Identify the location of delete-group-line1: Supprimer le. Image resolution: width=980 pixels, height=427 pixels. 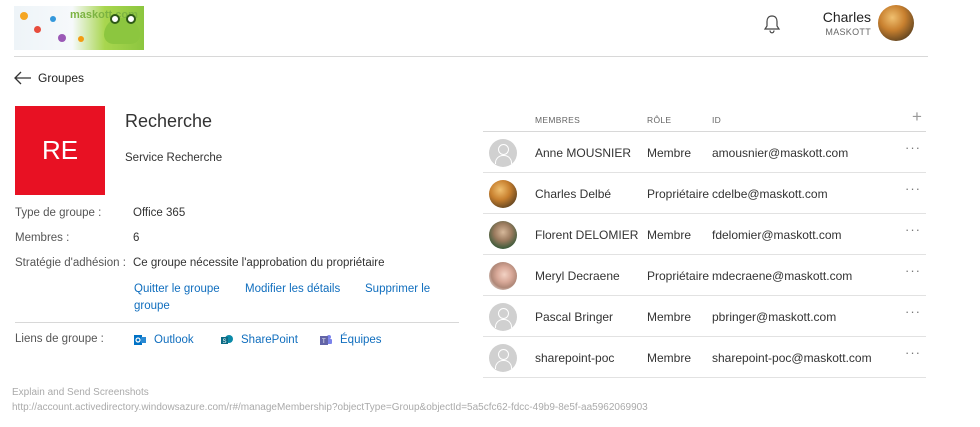
(398, 289).